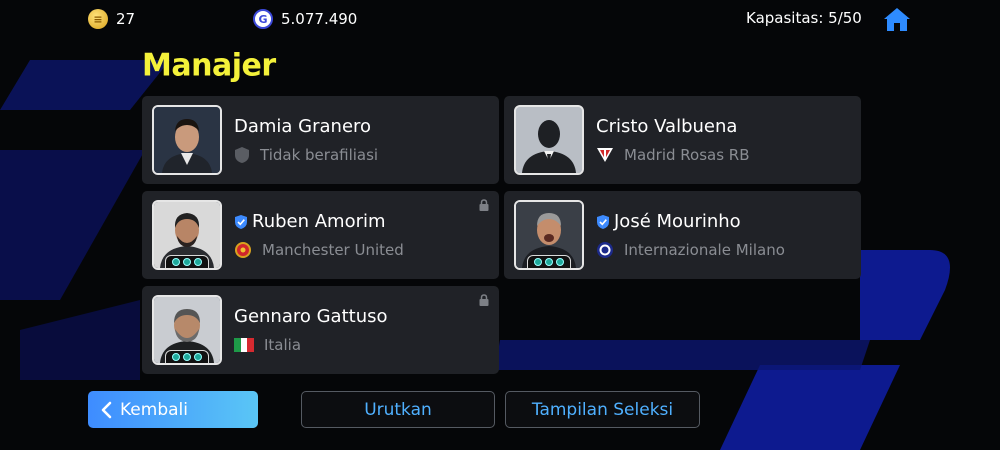 The image size is (1000, 450). What do you see at coordinates (687, 155) in the screenshot?
I see `club-name: Madrid Rosas RB` at bounding box center [687, 155].